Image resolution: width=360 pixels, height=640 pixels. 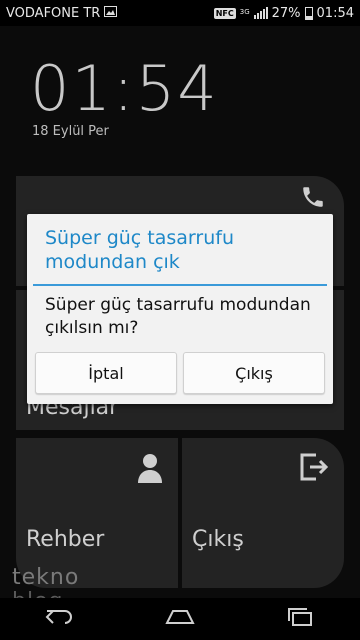 I want to click on watermark-line1: tekno, so click(x=46, y=577).